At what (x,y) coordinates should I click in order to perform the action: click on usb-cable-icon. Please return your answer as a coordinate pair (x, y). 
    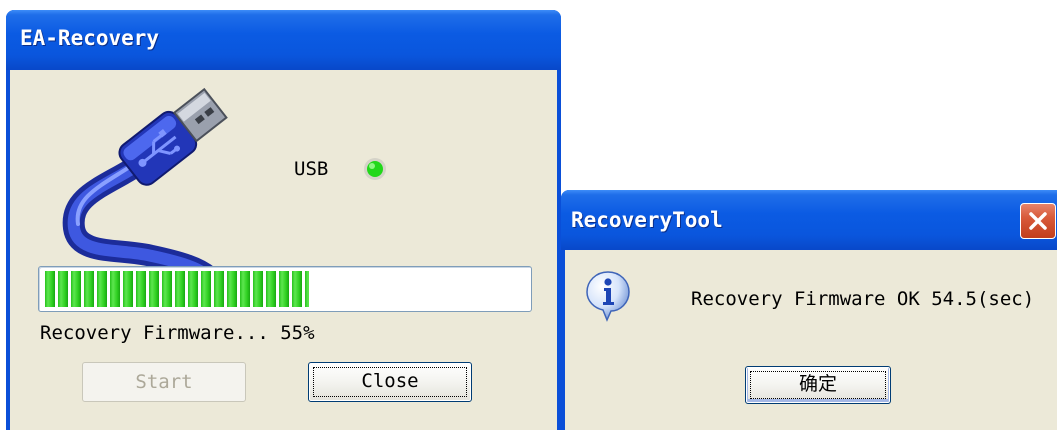
    Looking at the image, I should click on (145, 177).